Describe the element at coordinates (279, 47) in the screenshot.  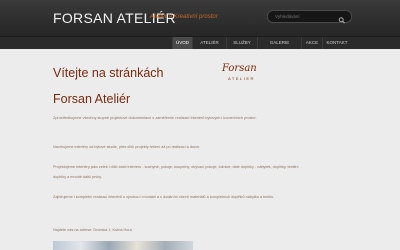
I see `nav-item-galerie: GALERIE PROJEKTŮ` at that location.